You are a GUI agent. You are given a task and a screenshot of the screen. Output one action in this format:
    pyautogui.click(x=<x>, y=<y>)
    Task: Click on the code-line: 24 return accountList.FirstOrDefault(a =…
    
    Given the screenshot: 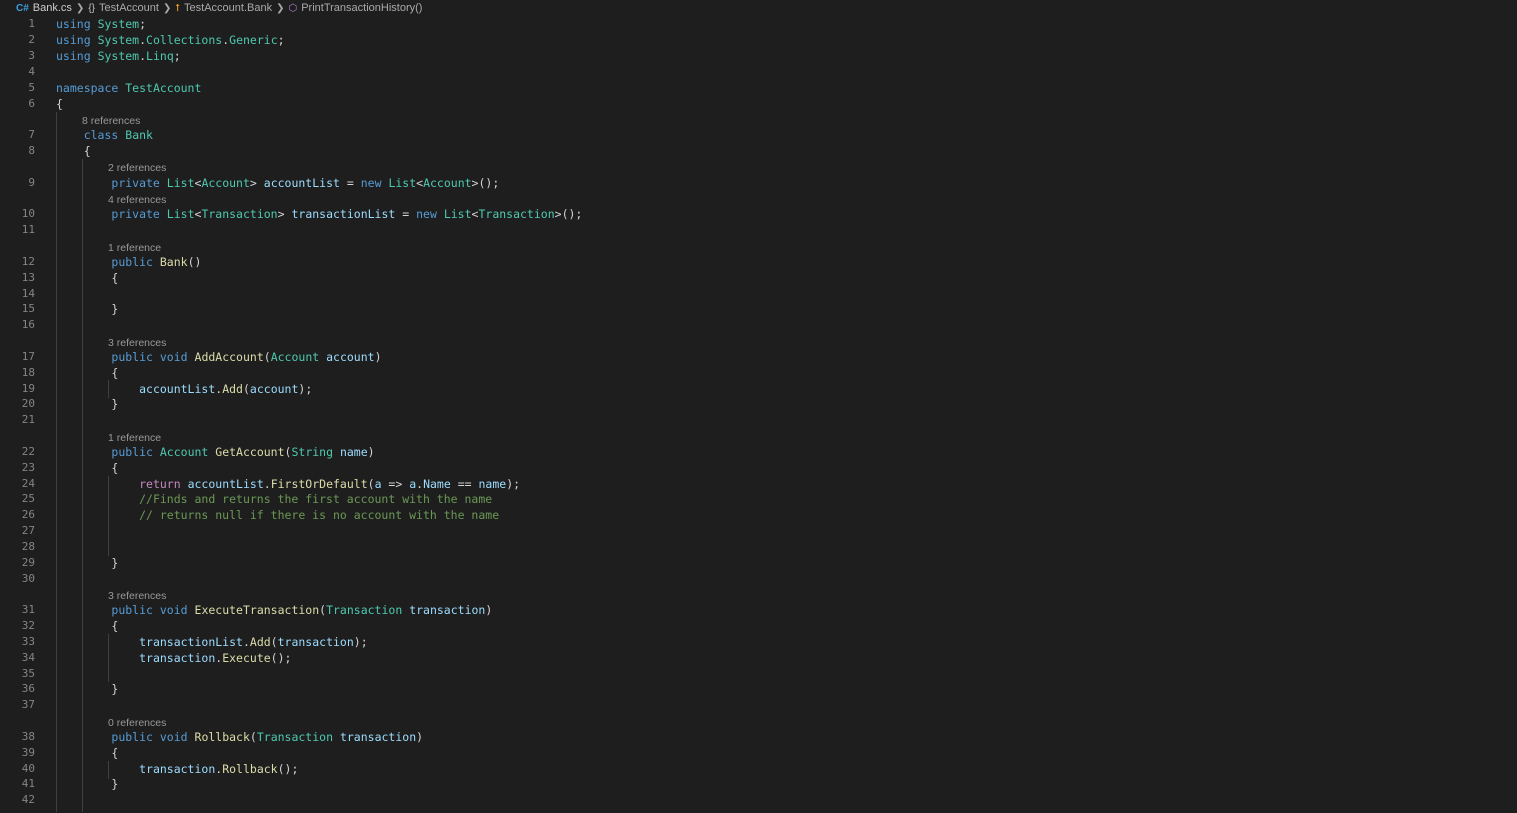 What is the action you would take?
    pyautogui.click(x=758, y=484)
    